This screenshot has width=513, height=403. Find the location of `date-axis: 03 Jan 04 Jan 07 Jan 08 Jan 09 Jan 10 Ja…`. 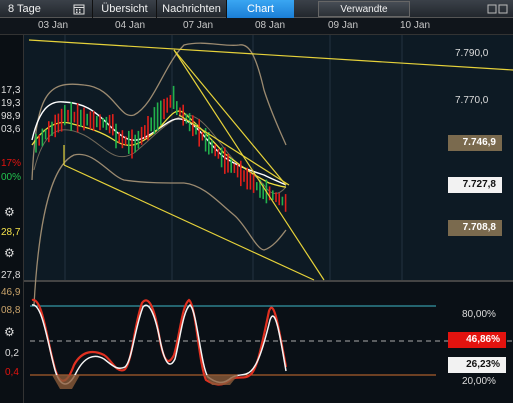

date-axis: 03 Jan 04 Jan 07 Jan 08 Jan 09 Jan 10 Ja… is located at coordinates (256, 26).